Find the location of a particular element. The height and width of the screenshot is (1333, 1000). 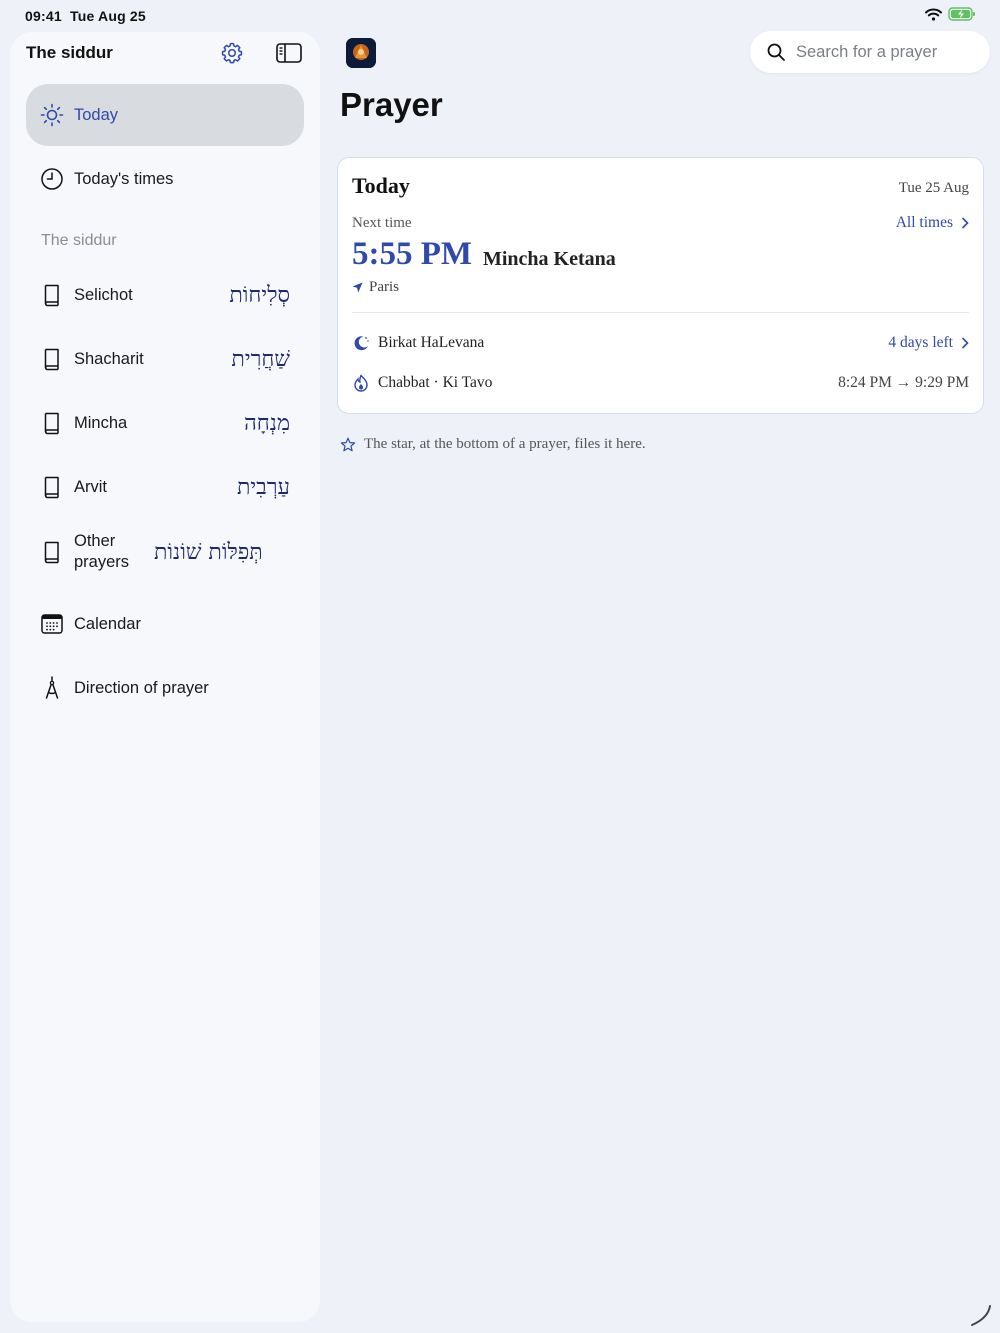

calendar-icon is located at coordinates (52, 624).